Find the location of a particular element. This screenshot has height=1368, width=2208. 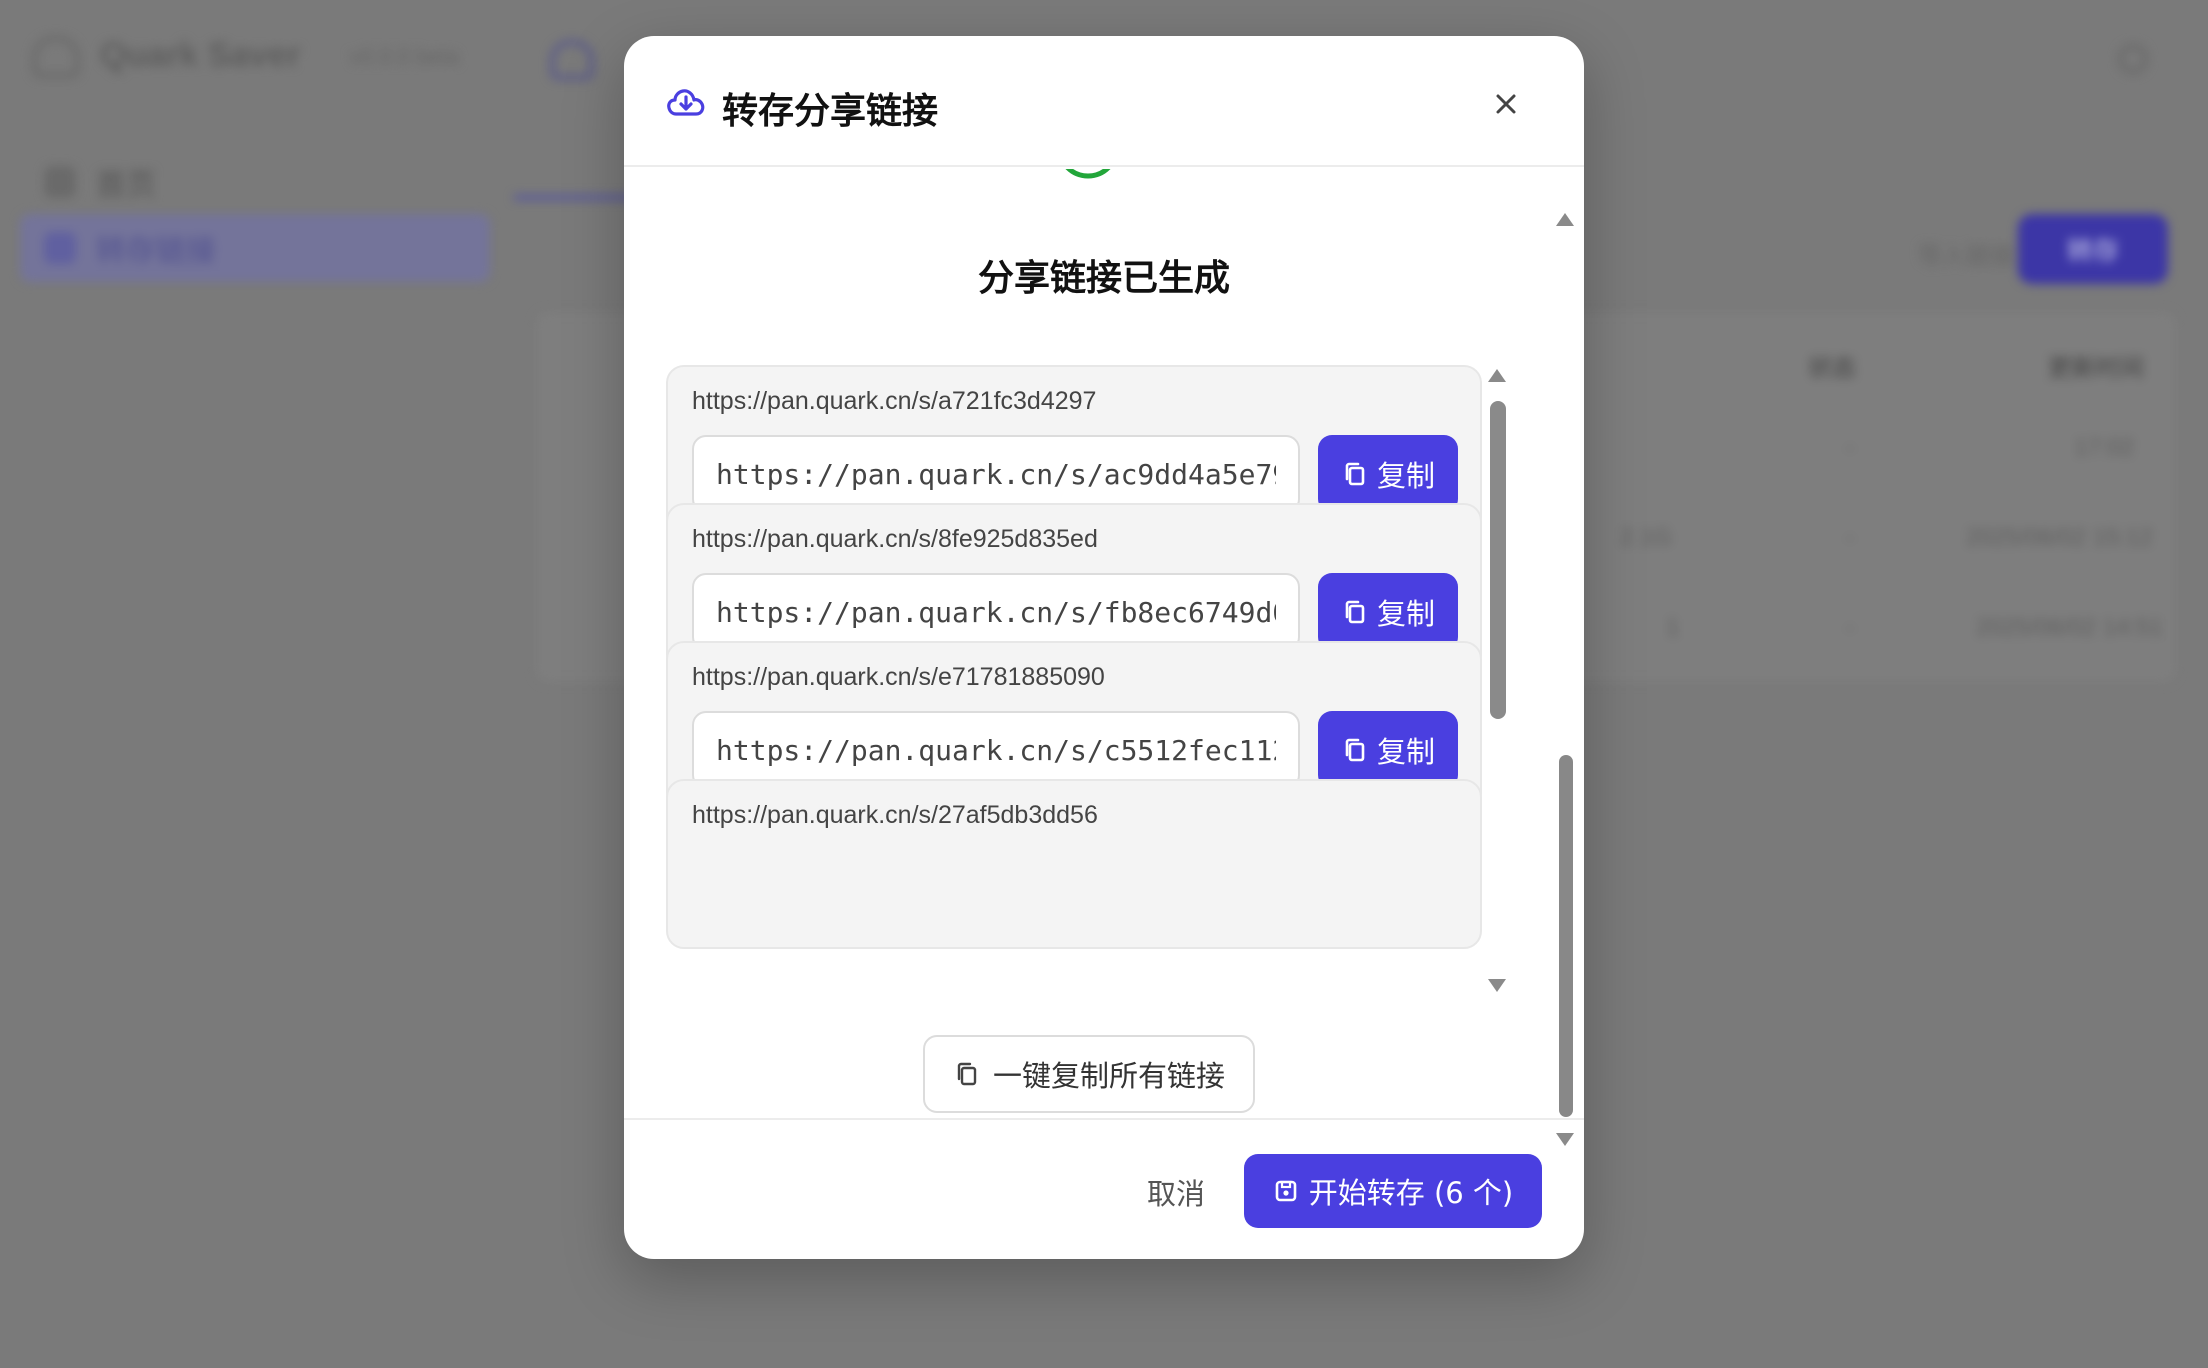

modal-scrollbar-thumb is located at coordinates (1566, 936).